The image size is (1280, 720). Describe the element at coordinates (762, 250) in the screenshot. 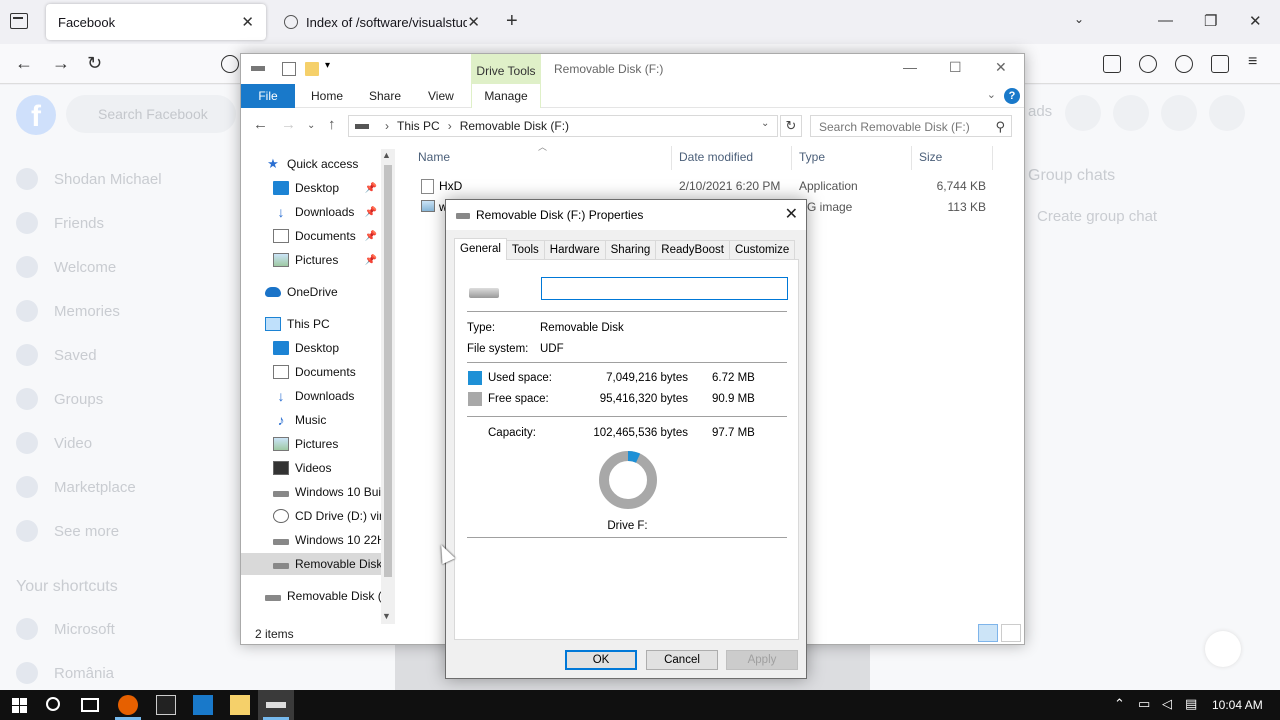

I see `tab-customize: Customize` at that location.